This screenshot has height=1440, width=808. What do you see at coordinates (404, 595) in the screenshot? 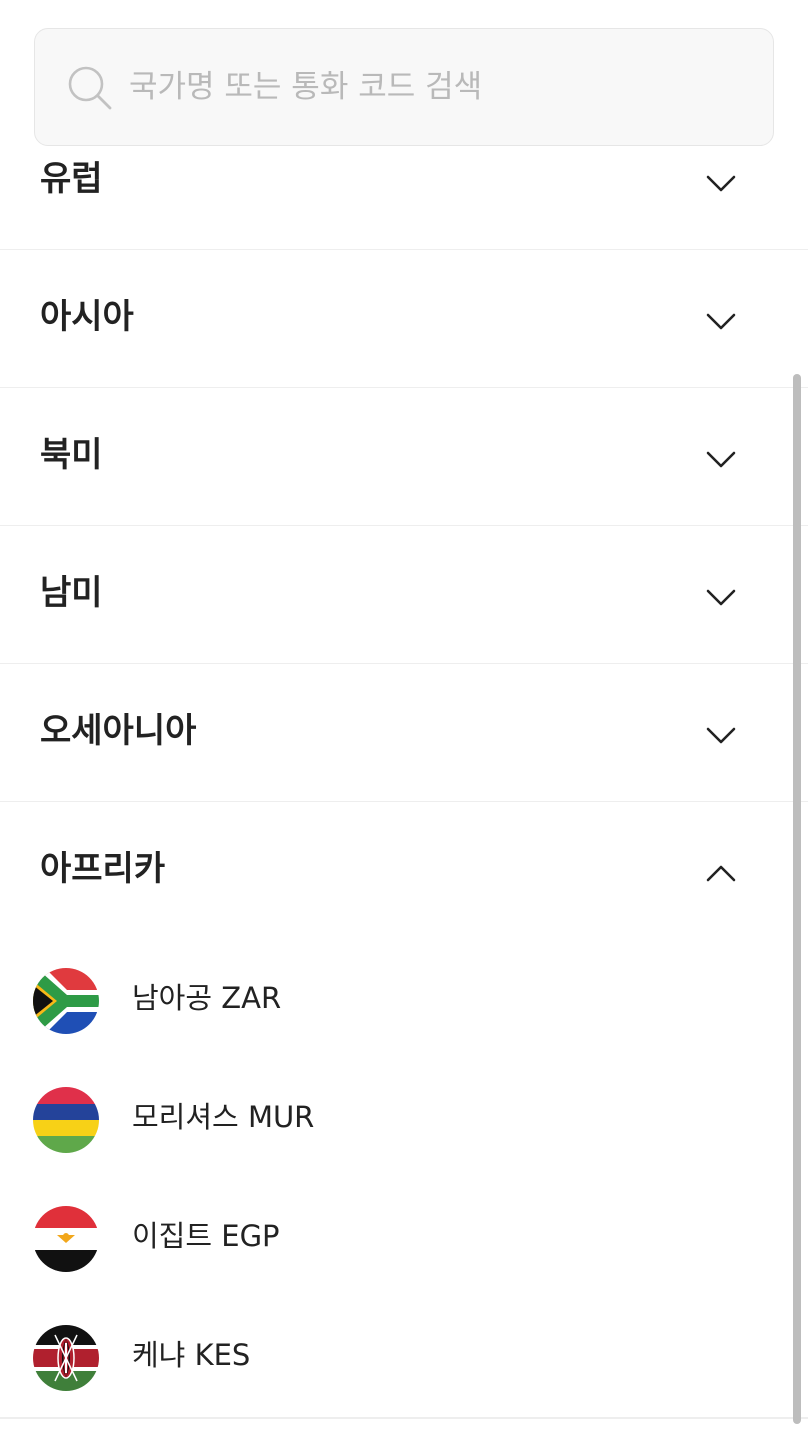
I see `region-south-america: 남미` at bounding box center [404, 595].